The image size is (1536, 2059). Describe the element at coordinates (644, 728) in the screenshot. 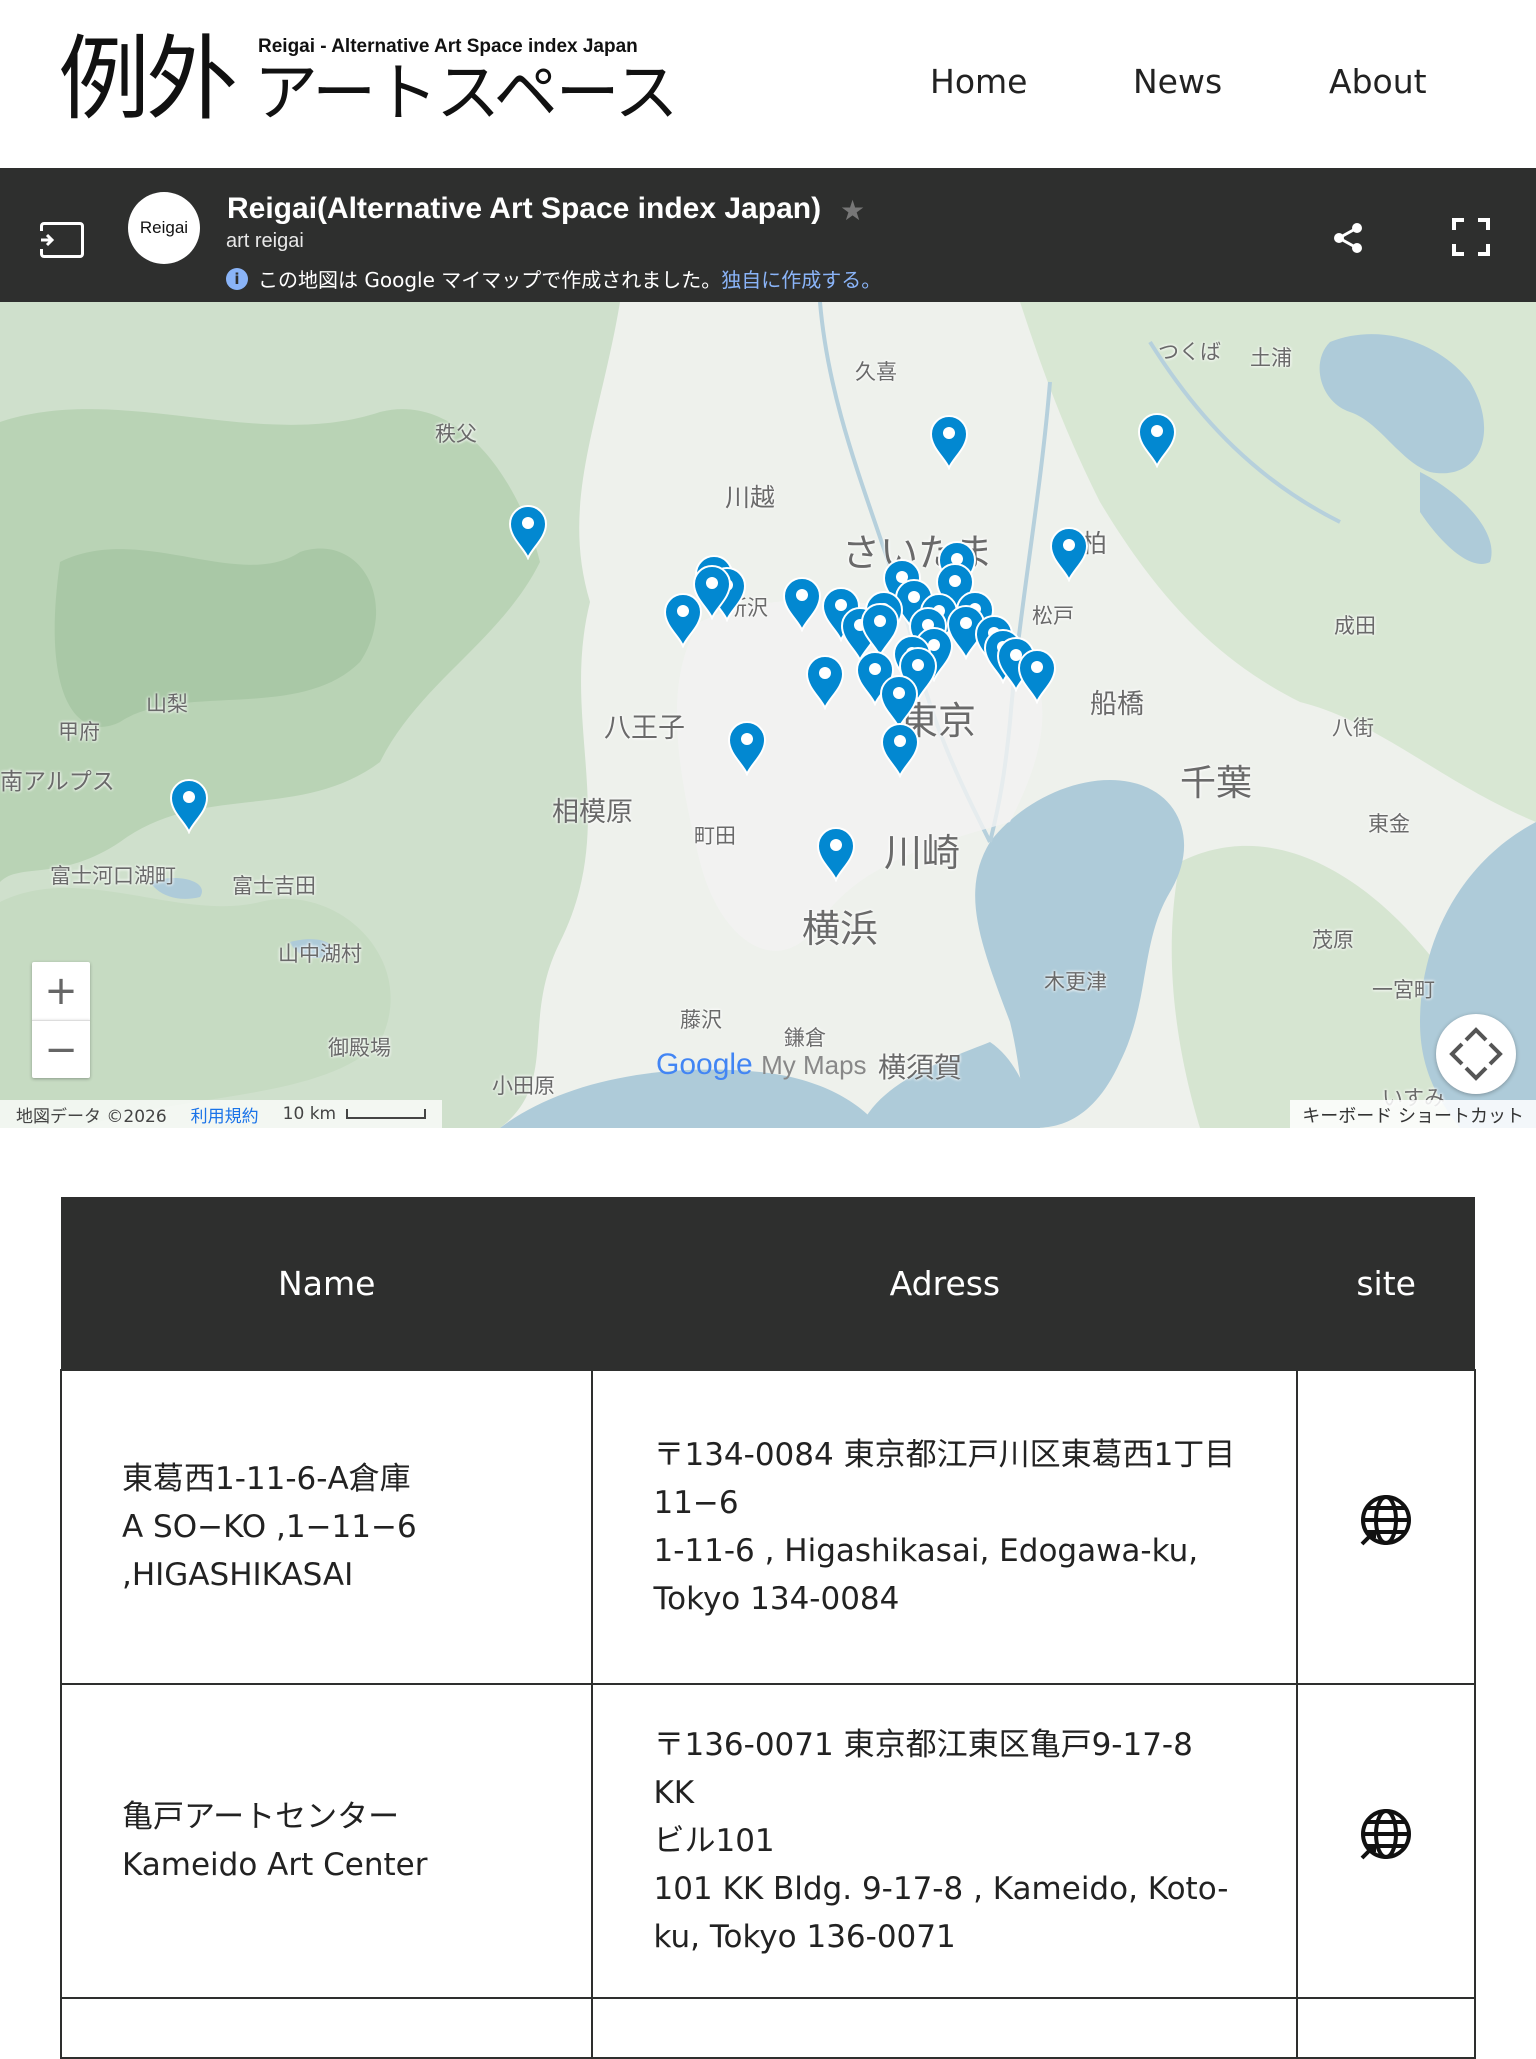

I see `place-label: 八王子` at that location.